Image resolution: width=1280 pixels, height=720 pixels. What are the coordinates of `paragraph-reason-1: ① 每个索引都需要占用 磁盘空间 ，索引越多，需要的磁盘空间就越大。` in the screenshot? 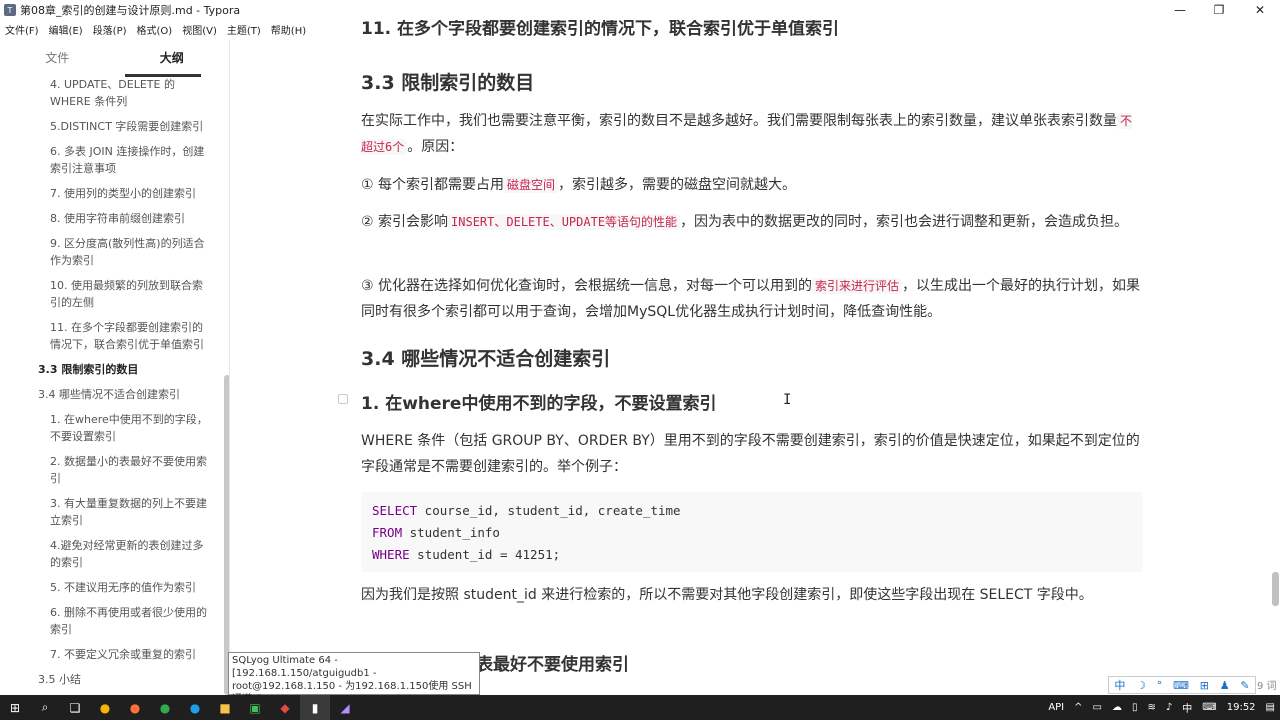 It's located at (752, 185).